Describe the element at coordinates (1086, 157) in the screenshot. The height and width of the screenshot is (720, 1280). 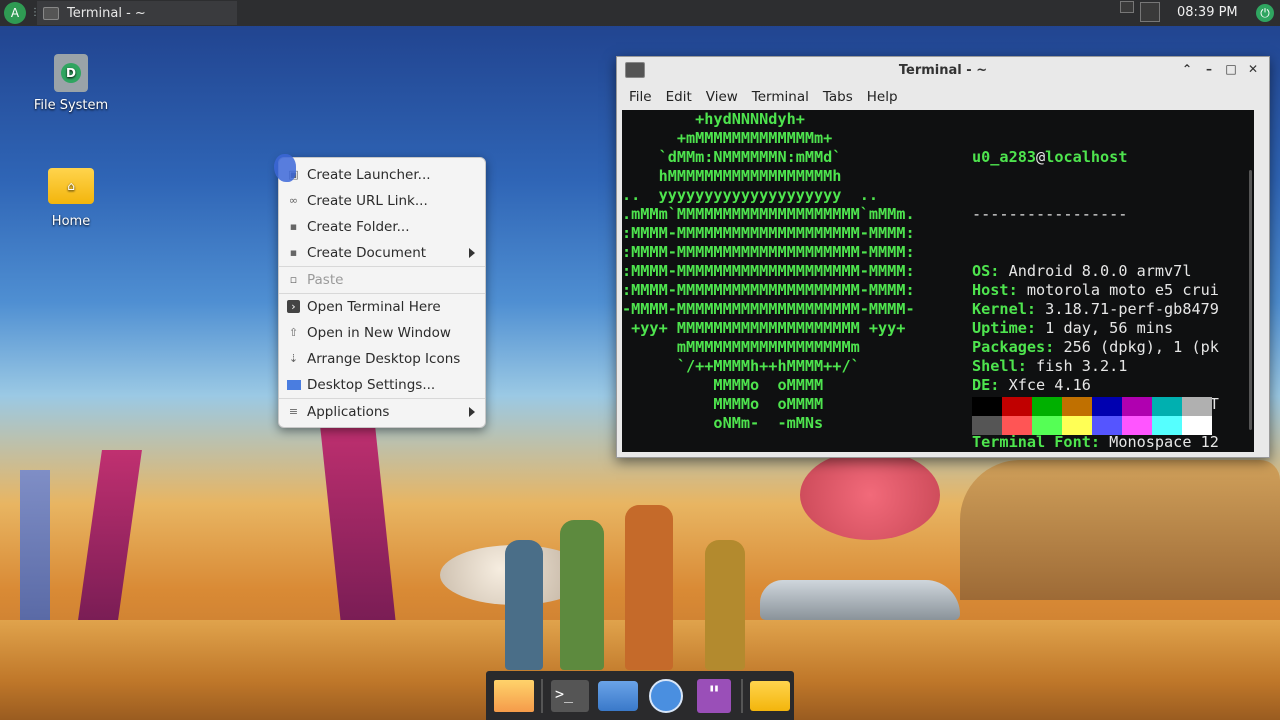
I see `hostname: localhost` at that location.